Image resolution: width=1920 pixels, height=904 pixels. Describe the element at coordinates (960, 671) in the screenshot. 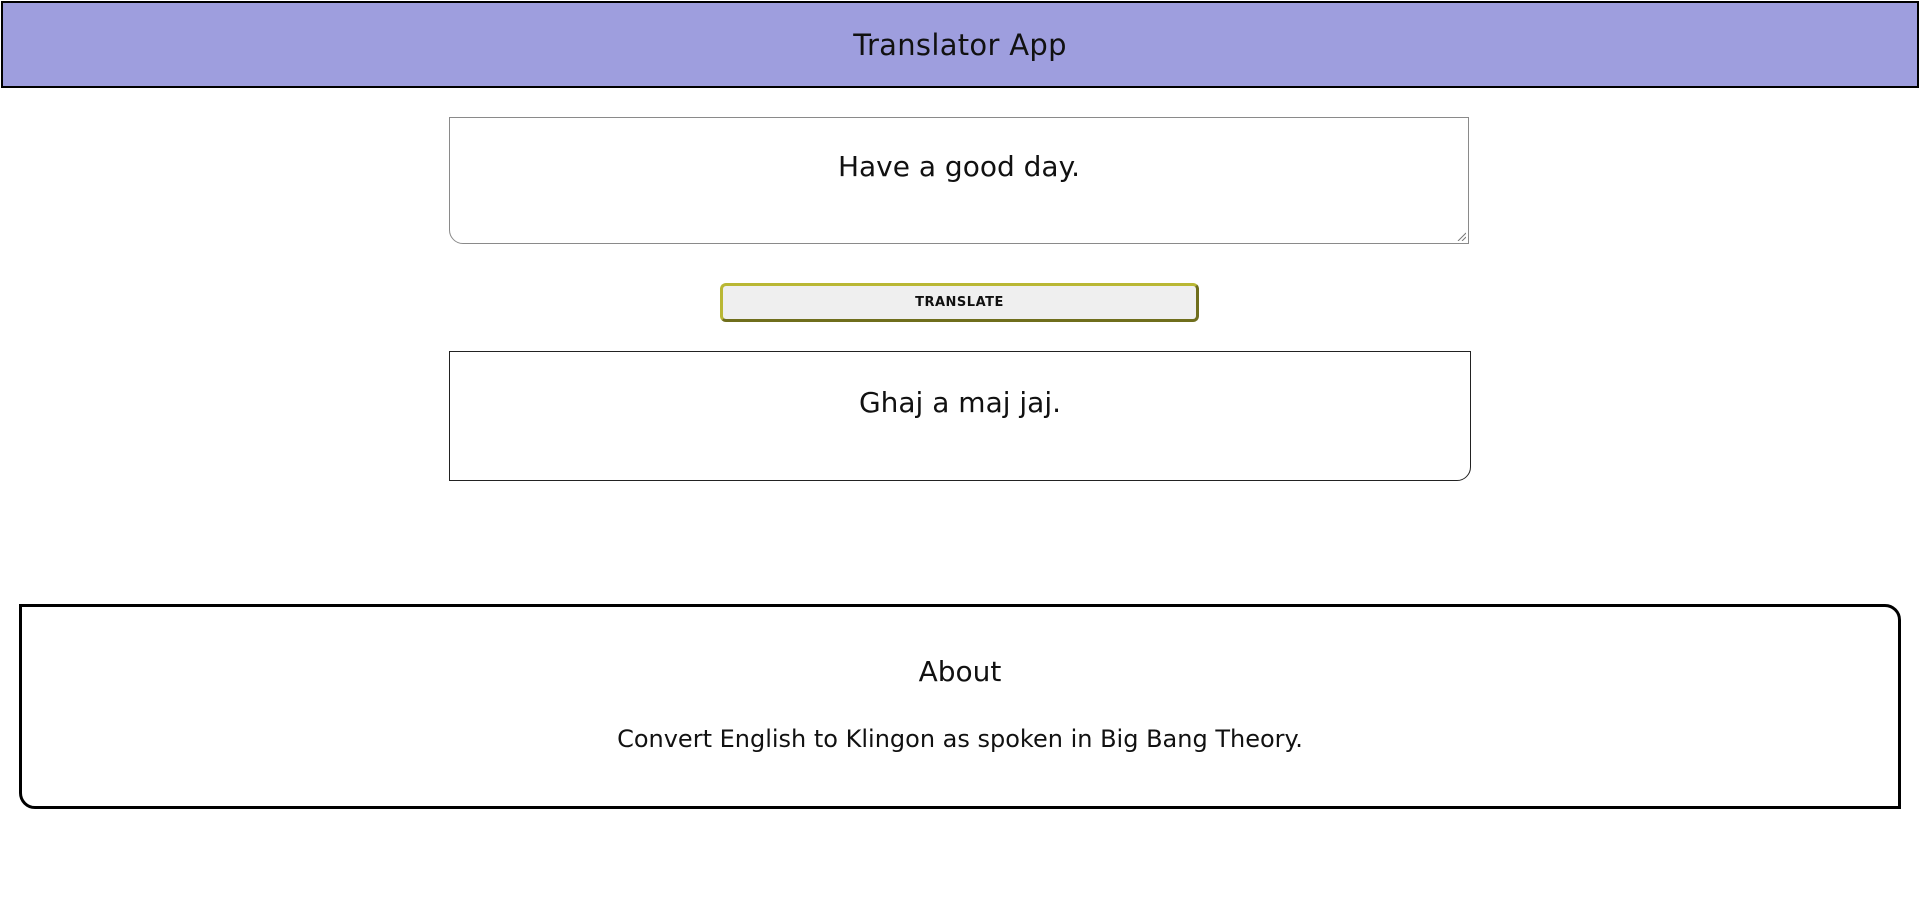

I see `about-heading: About` at that location.